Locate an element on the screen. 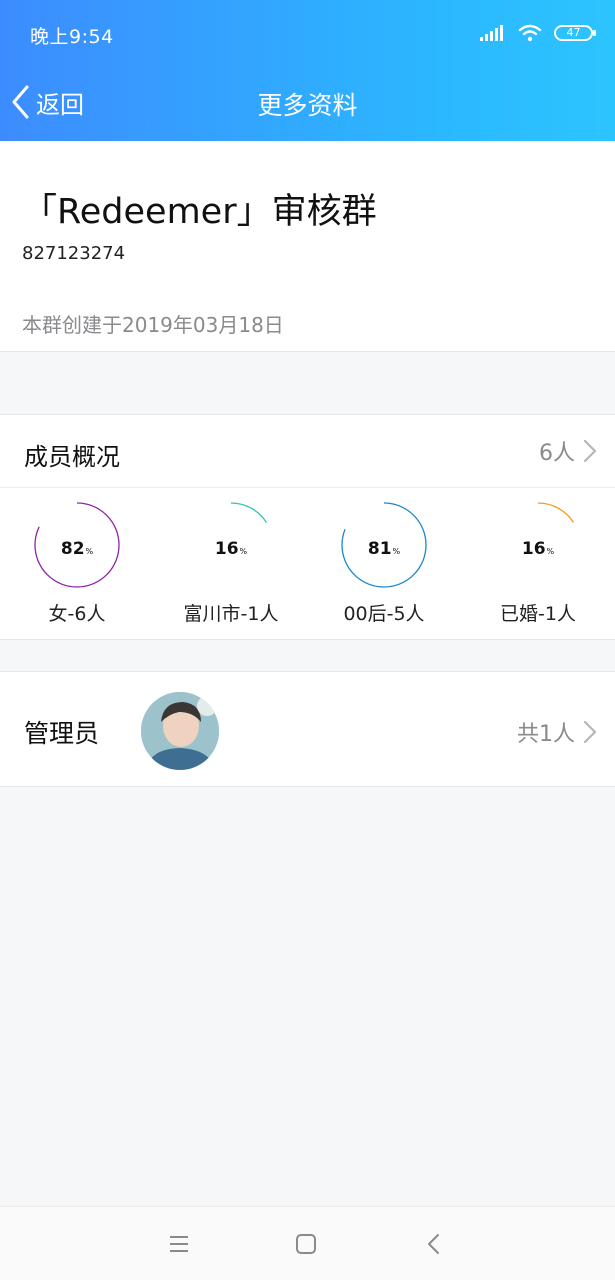  stat-label: 00后-5人 is located at coordinates (384, 614).